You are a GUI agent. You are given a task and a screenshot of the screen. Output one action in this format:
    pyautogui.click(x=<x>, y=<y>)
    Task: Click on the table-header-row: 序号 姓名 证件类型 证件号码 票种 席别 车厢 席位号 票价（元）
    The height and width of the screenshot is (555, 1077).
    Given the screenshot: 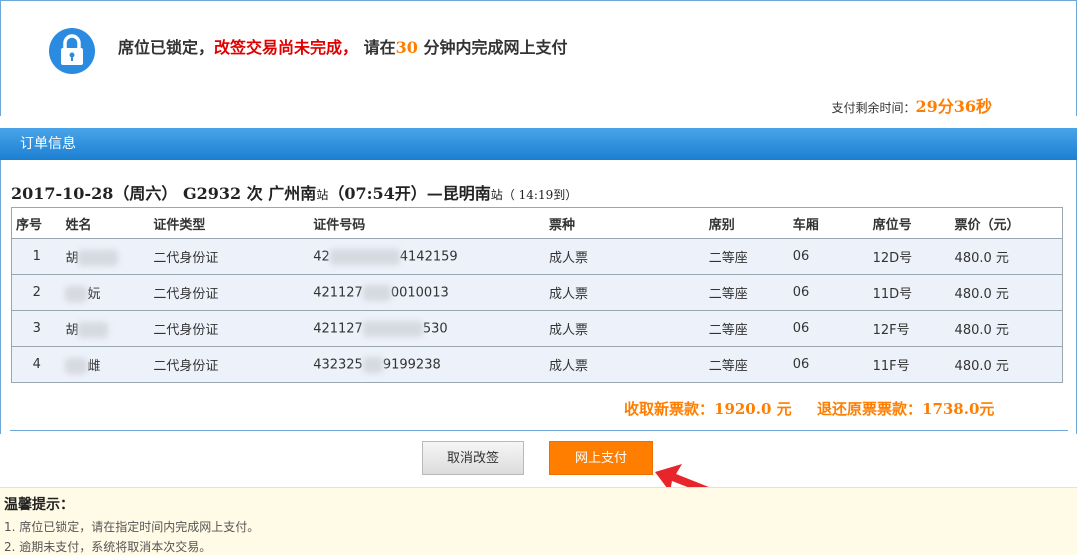 What is the action you would take?
    pyautogui.click(x=537, y=223)
    